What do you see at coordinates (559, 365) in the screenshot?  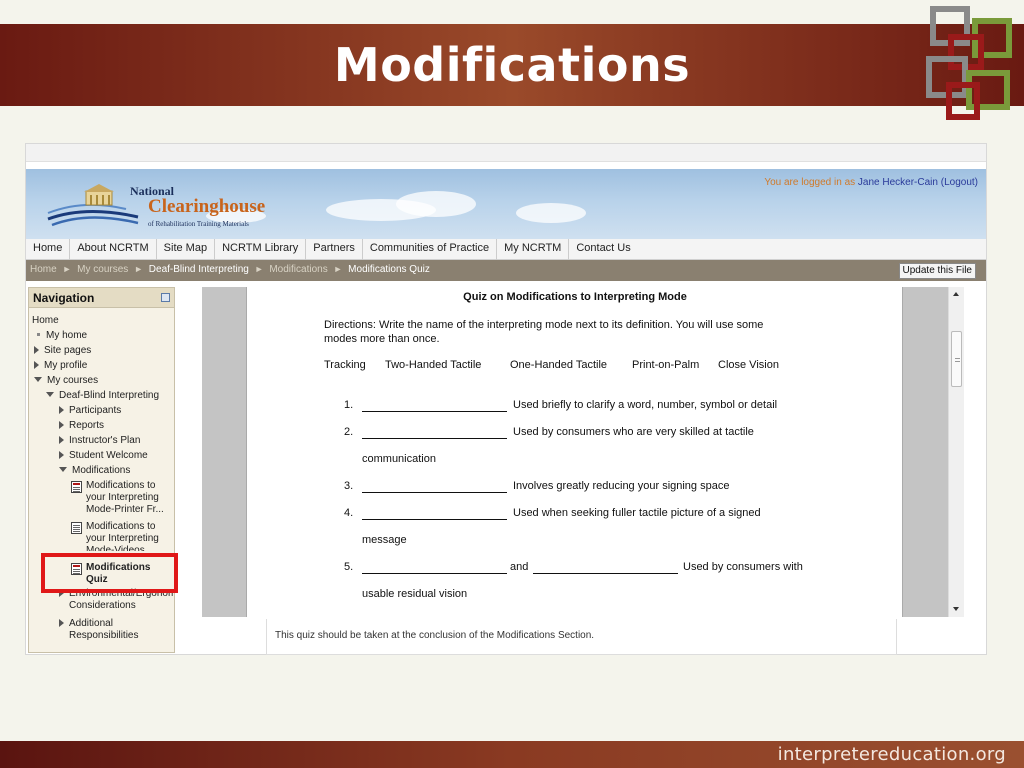 I see `mode-one-handed: One-Handed Tactile` at bounding box center [559, 365].